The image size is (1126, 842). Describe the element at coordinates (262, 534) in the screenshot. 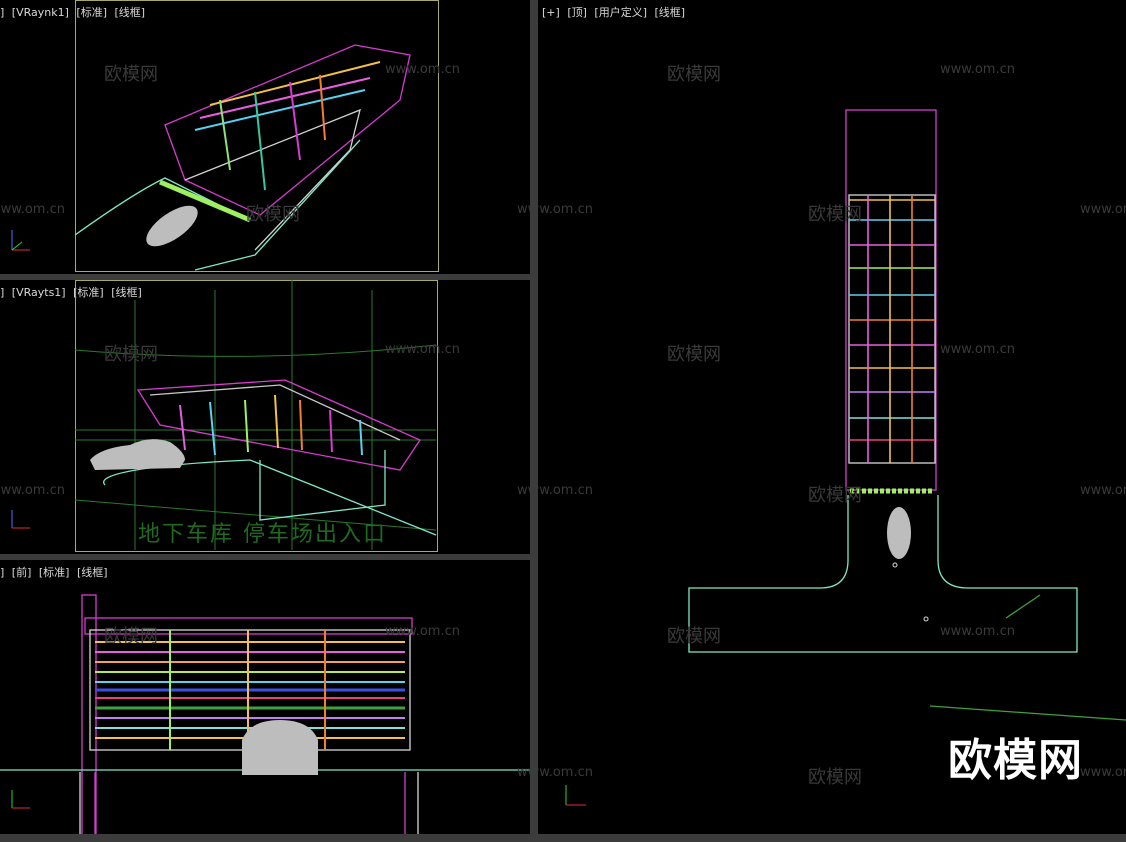

I see `scene-text-overlay: 地下车库 停车场出入口` at that location.